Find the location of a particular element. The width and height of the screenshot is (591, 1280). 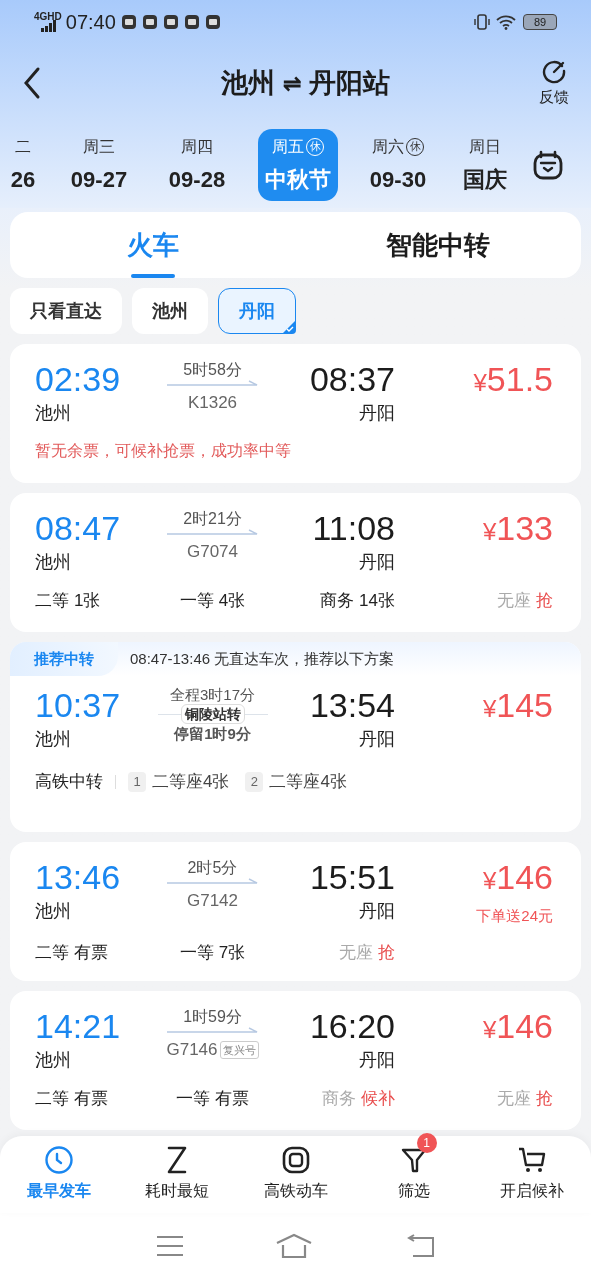

clock-time: 07:40 is located at coordinates (90, 22).